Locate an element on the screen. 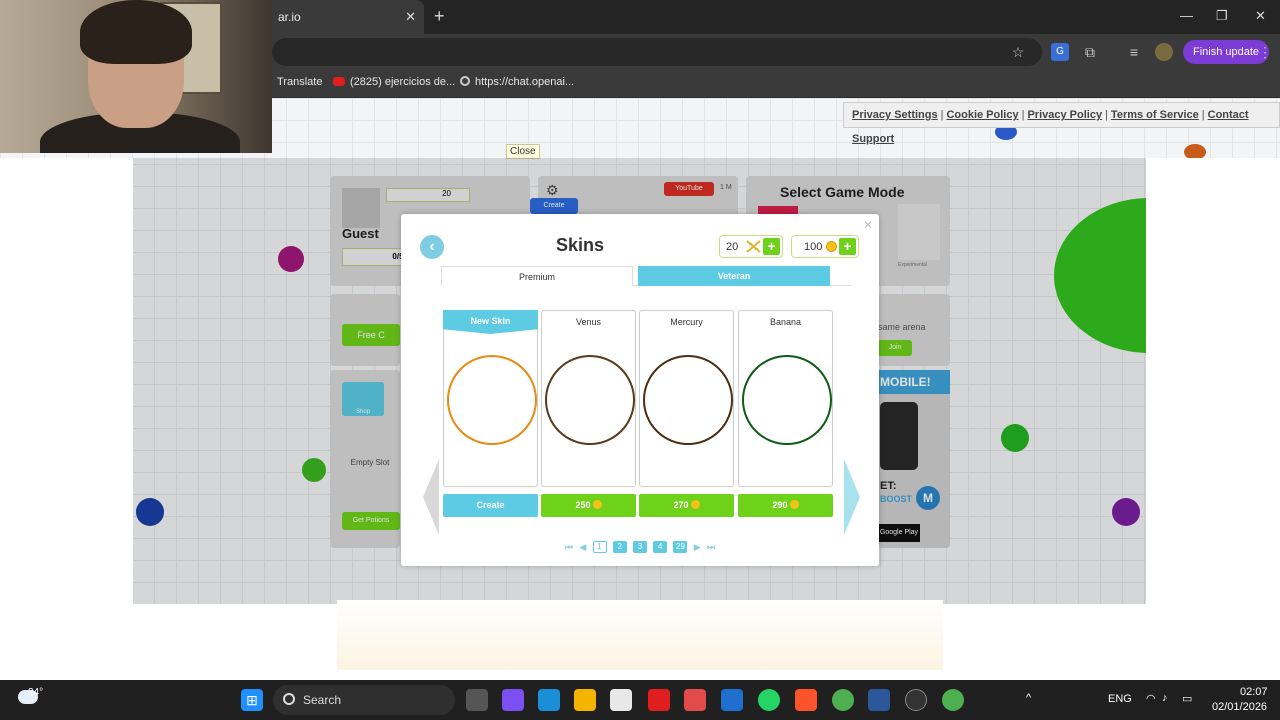 The image size is (1280, 720). create-skin-button: Create is located at coordinates (490, 505).